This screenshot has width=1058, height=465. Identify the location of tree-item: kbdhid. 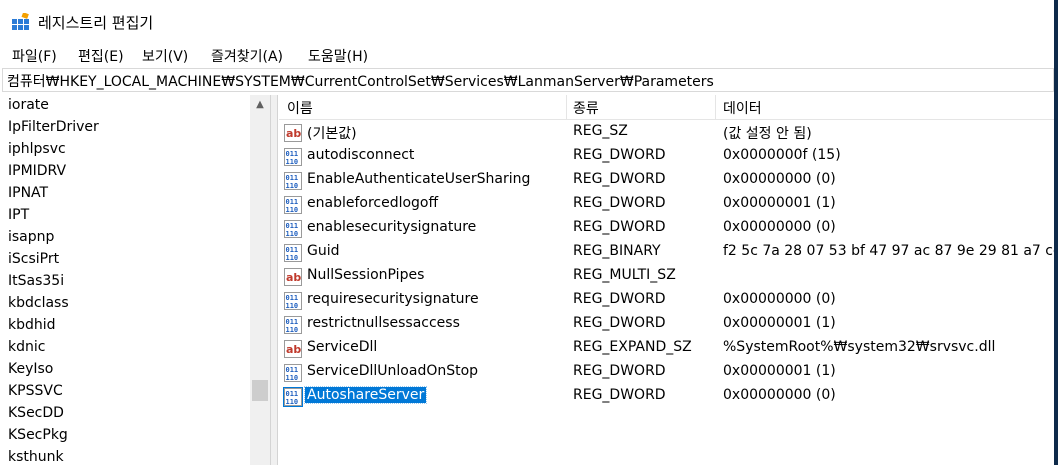
(32, 325).